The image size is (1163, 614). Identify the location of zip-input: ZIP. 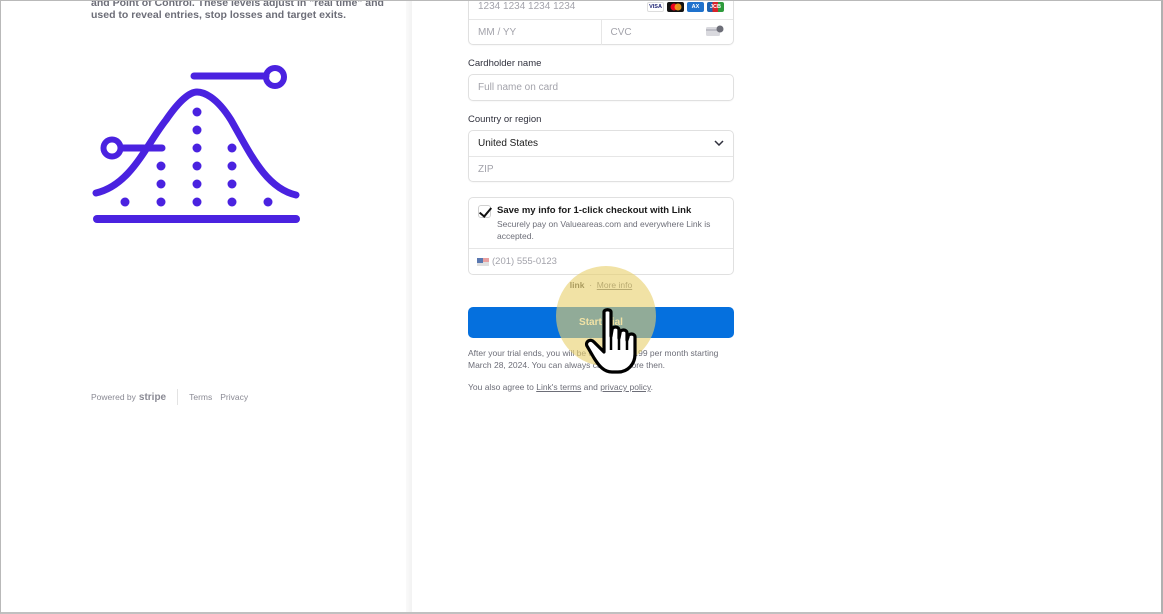
(601, 168).